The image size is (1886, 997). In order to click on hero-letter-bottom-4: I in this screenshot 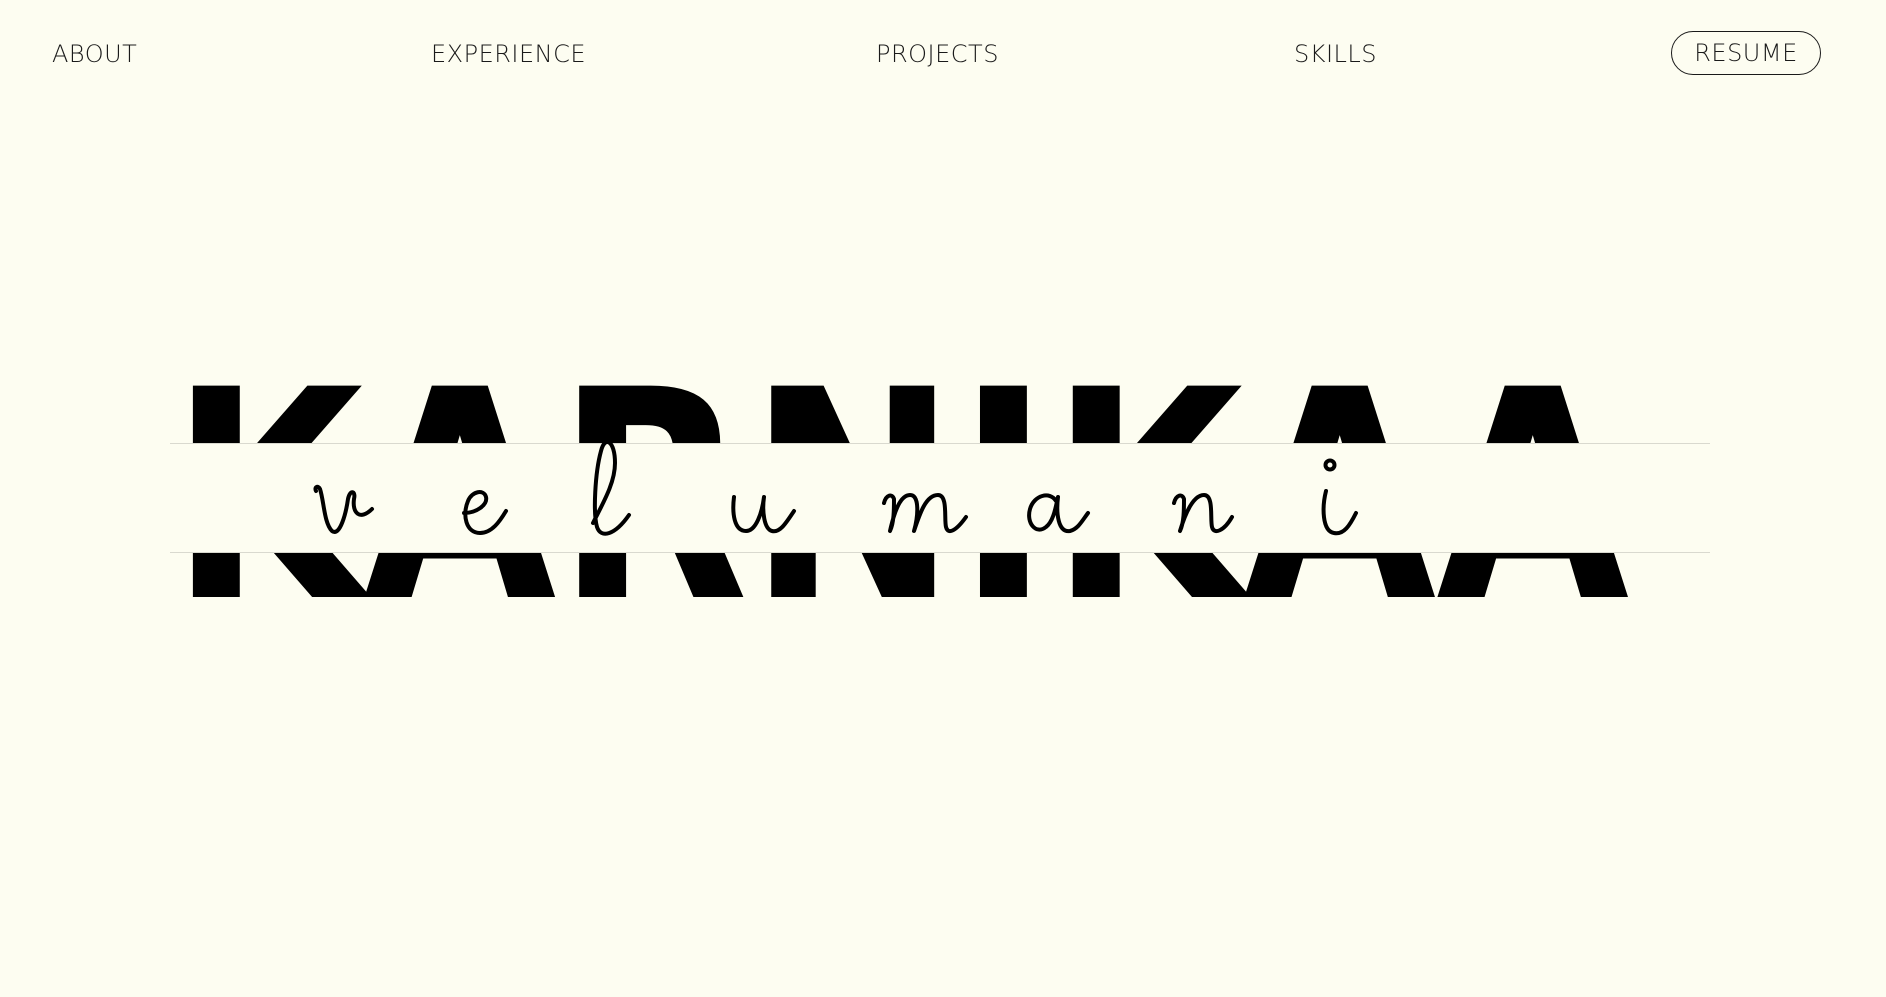, I will do `click(1003, 596)`.